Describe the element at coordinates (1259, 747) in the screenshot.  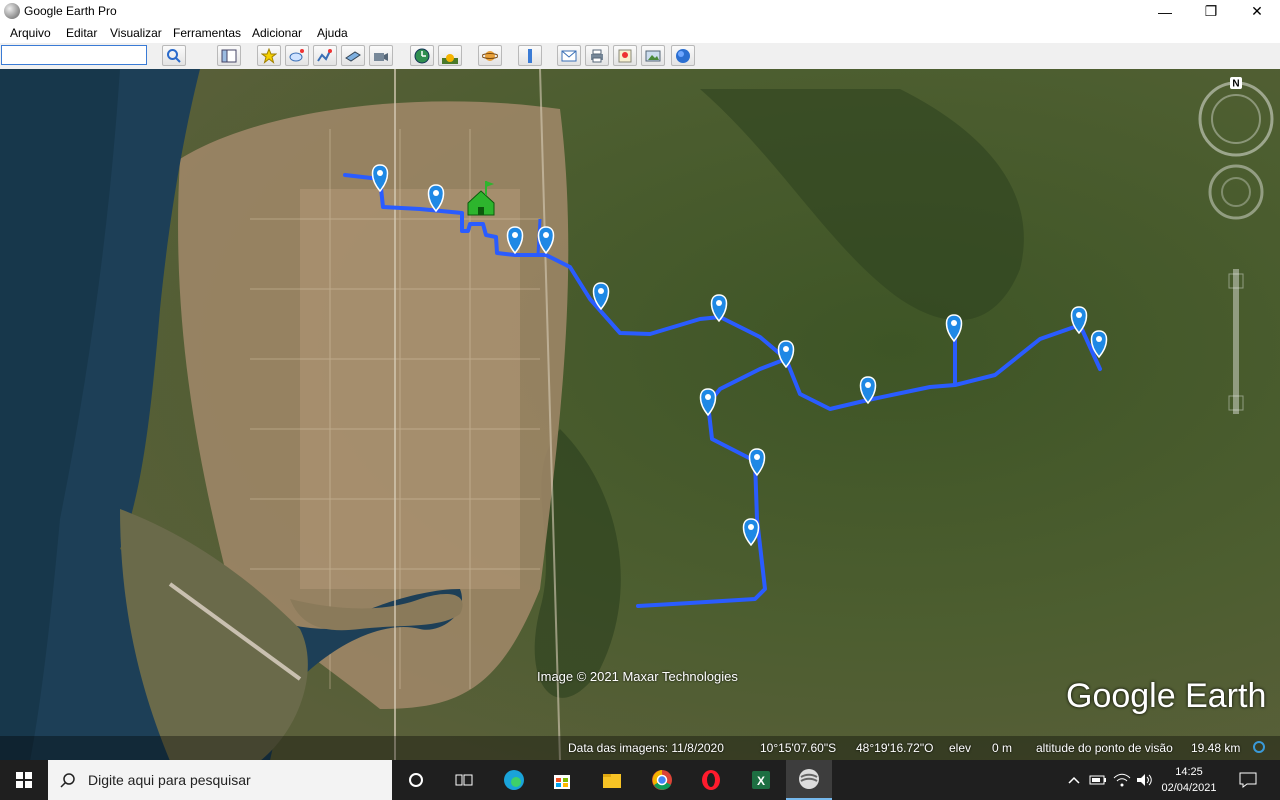
I see `streaming-status-icon` at that location.